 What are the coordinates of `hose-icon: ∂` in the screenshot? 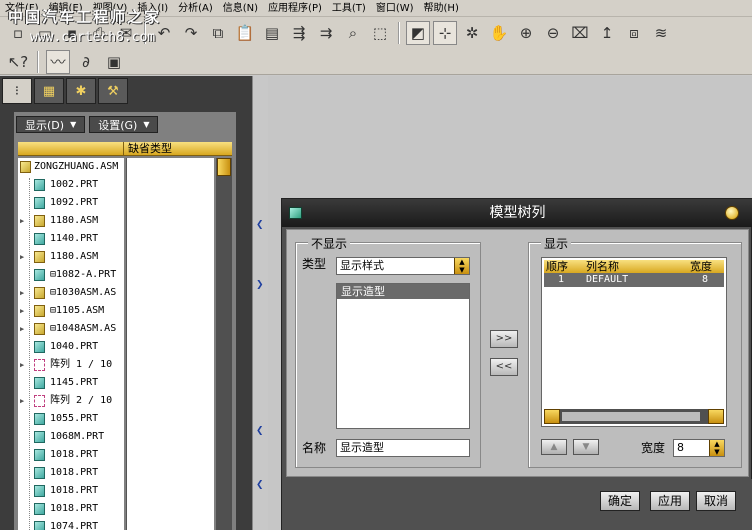 It's located at (86, 62).